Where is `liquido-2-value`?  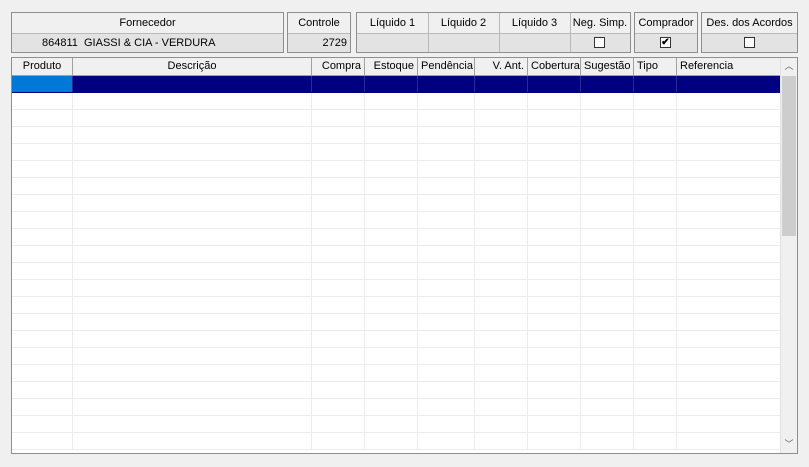
liquido-2-value is located at coordinates (463, 42).